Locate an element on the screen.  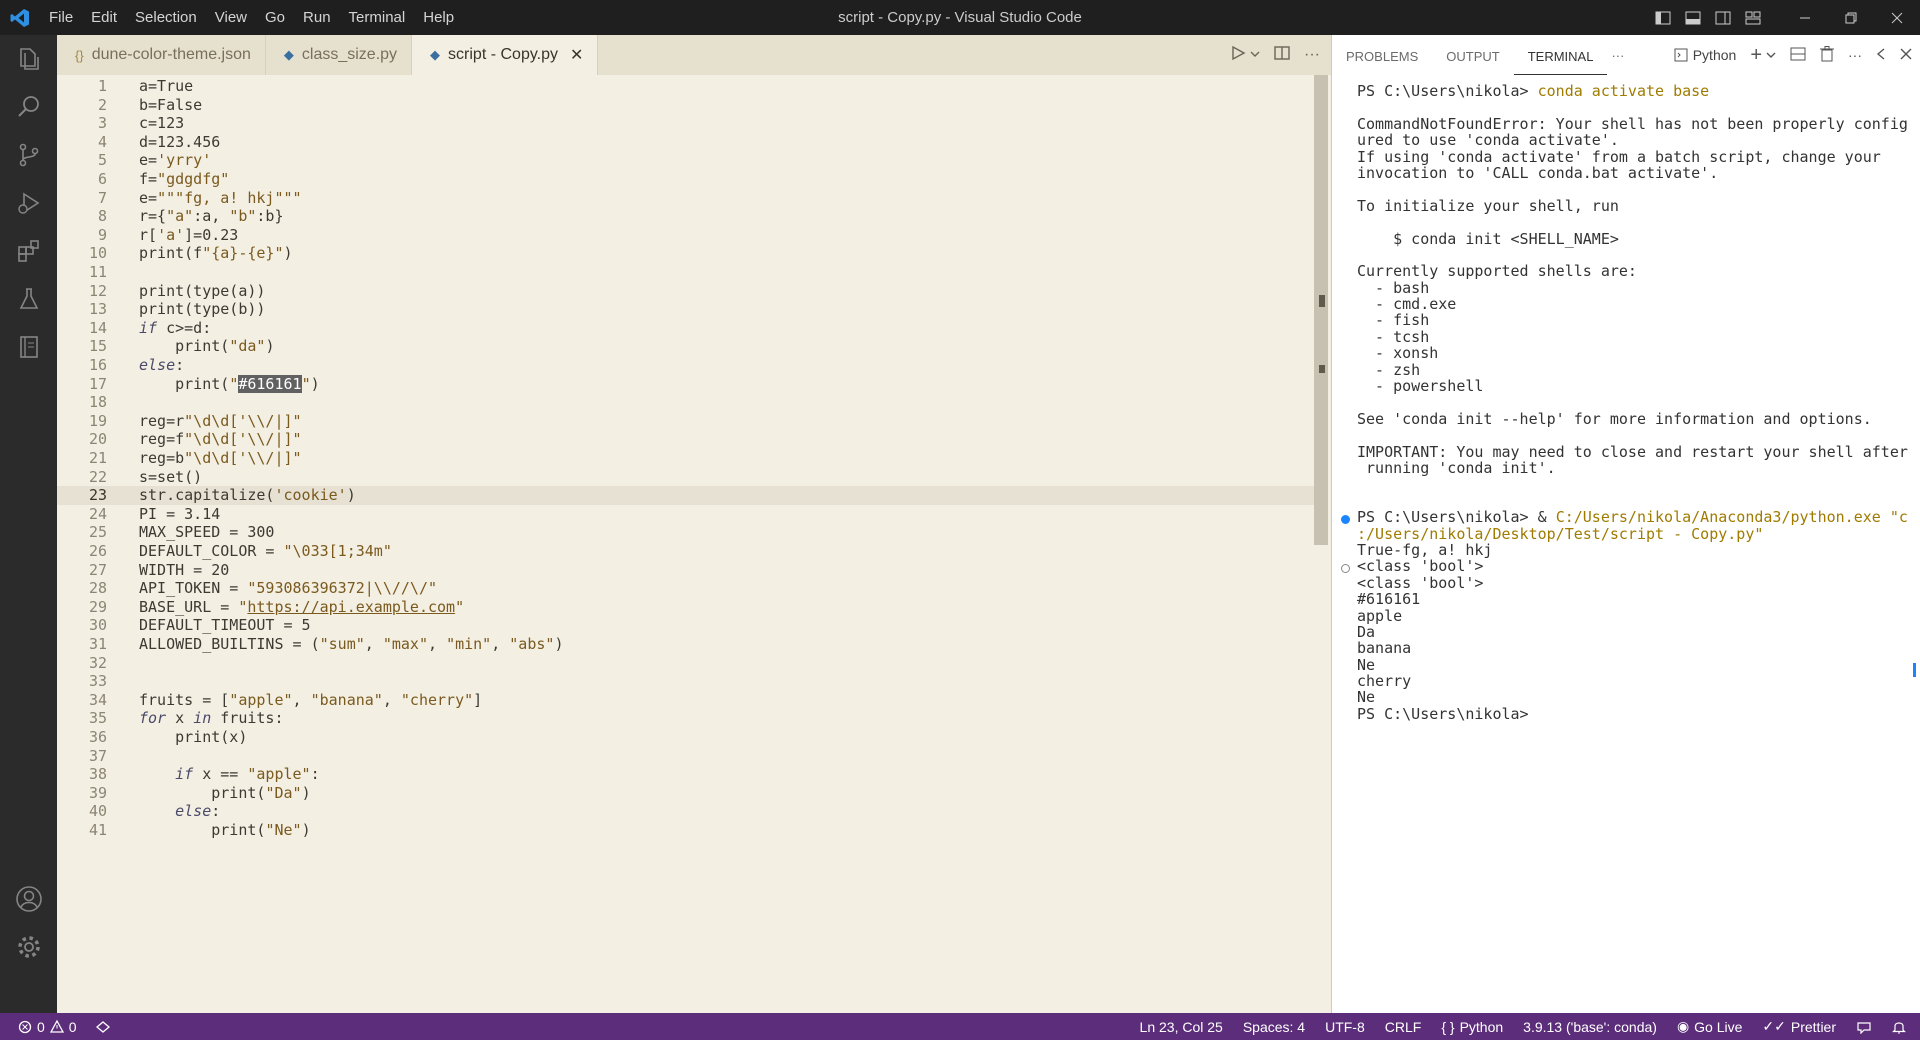
panel-more-icon: ··· is located at coordinates (1617, 55).